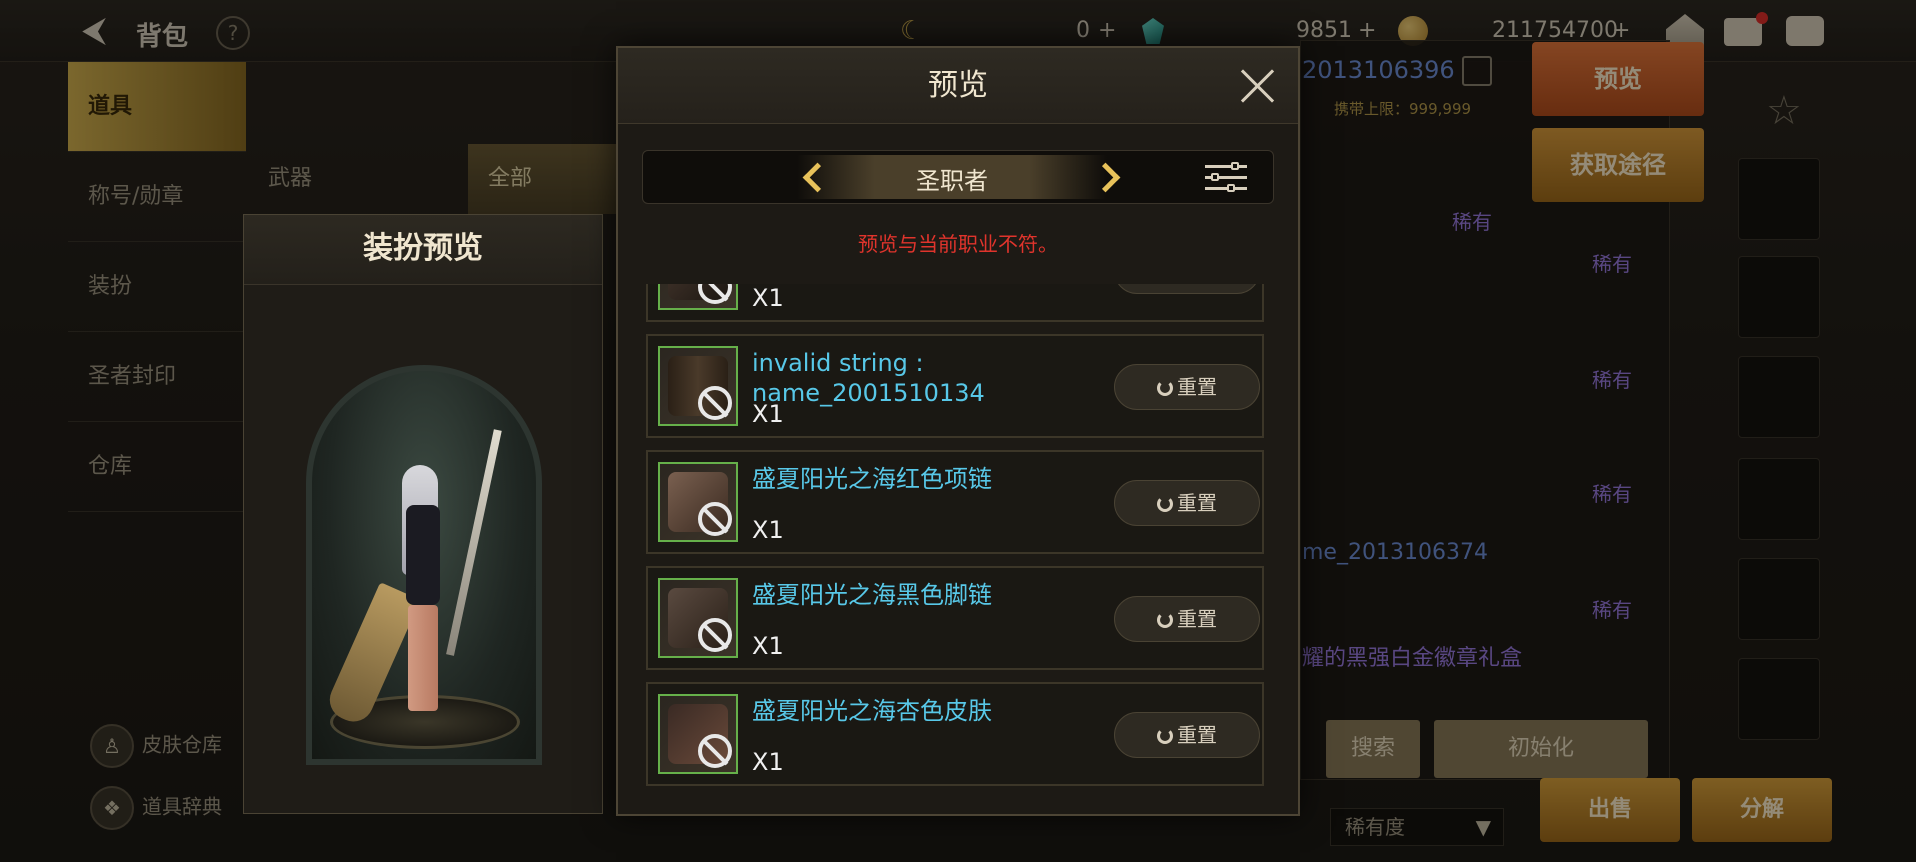  What do you see at coordinates (182, 744) in the screenshot?
I see `skin-warehouse-label: 皮肤仓库` at bounding box center [182, 744].